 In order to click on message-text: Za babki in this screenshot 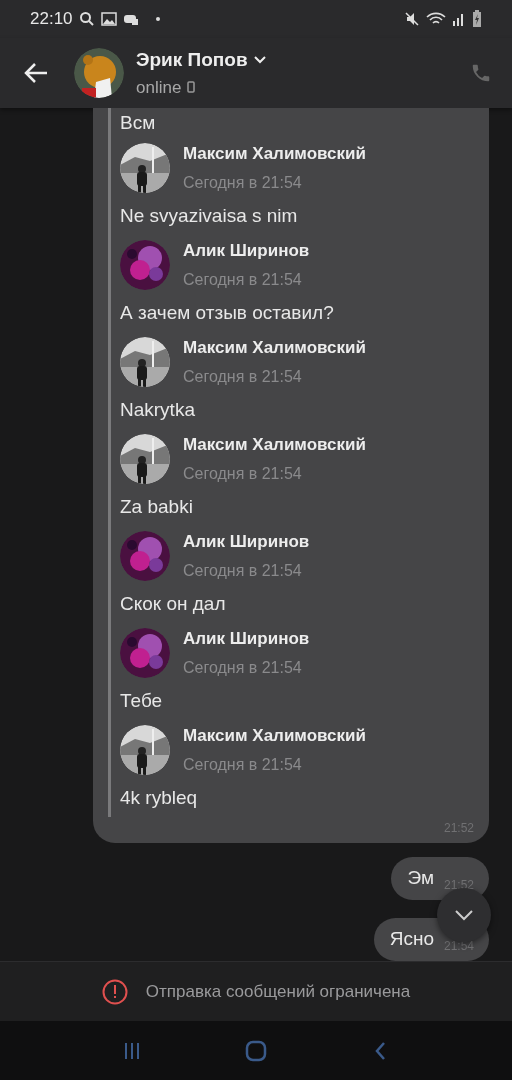, I will do `click(156, 507)`.